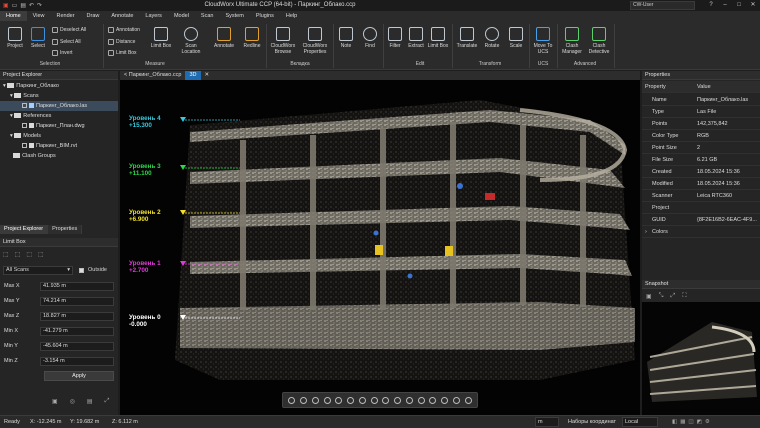 The height and width of the screenshot is (428, 760). Describe the element at coordinates (291, 16) in the screenshot. I see `menu-help: Help` at that location.